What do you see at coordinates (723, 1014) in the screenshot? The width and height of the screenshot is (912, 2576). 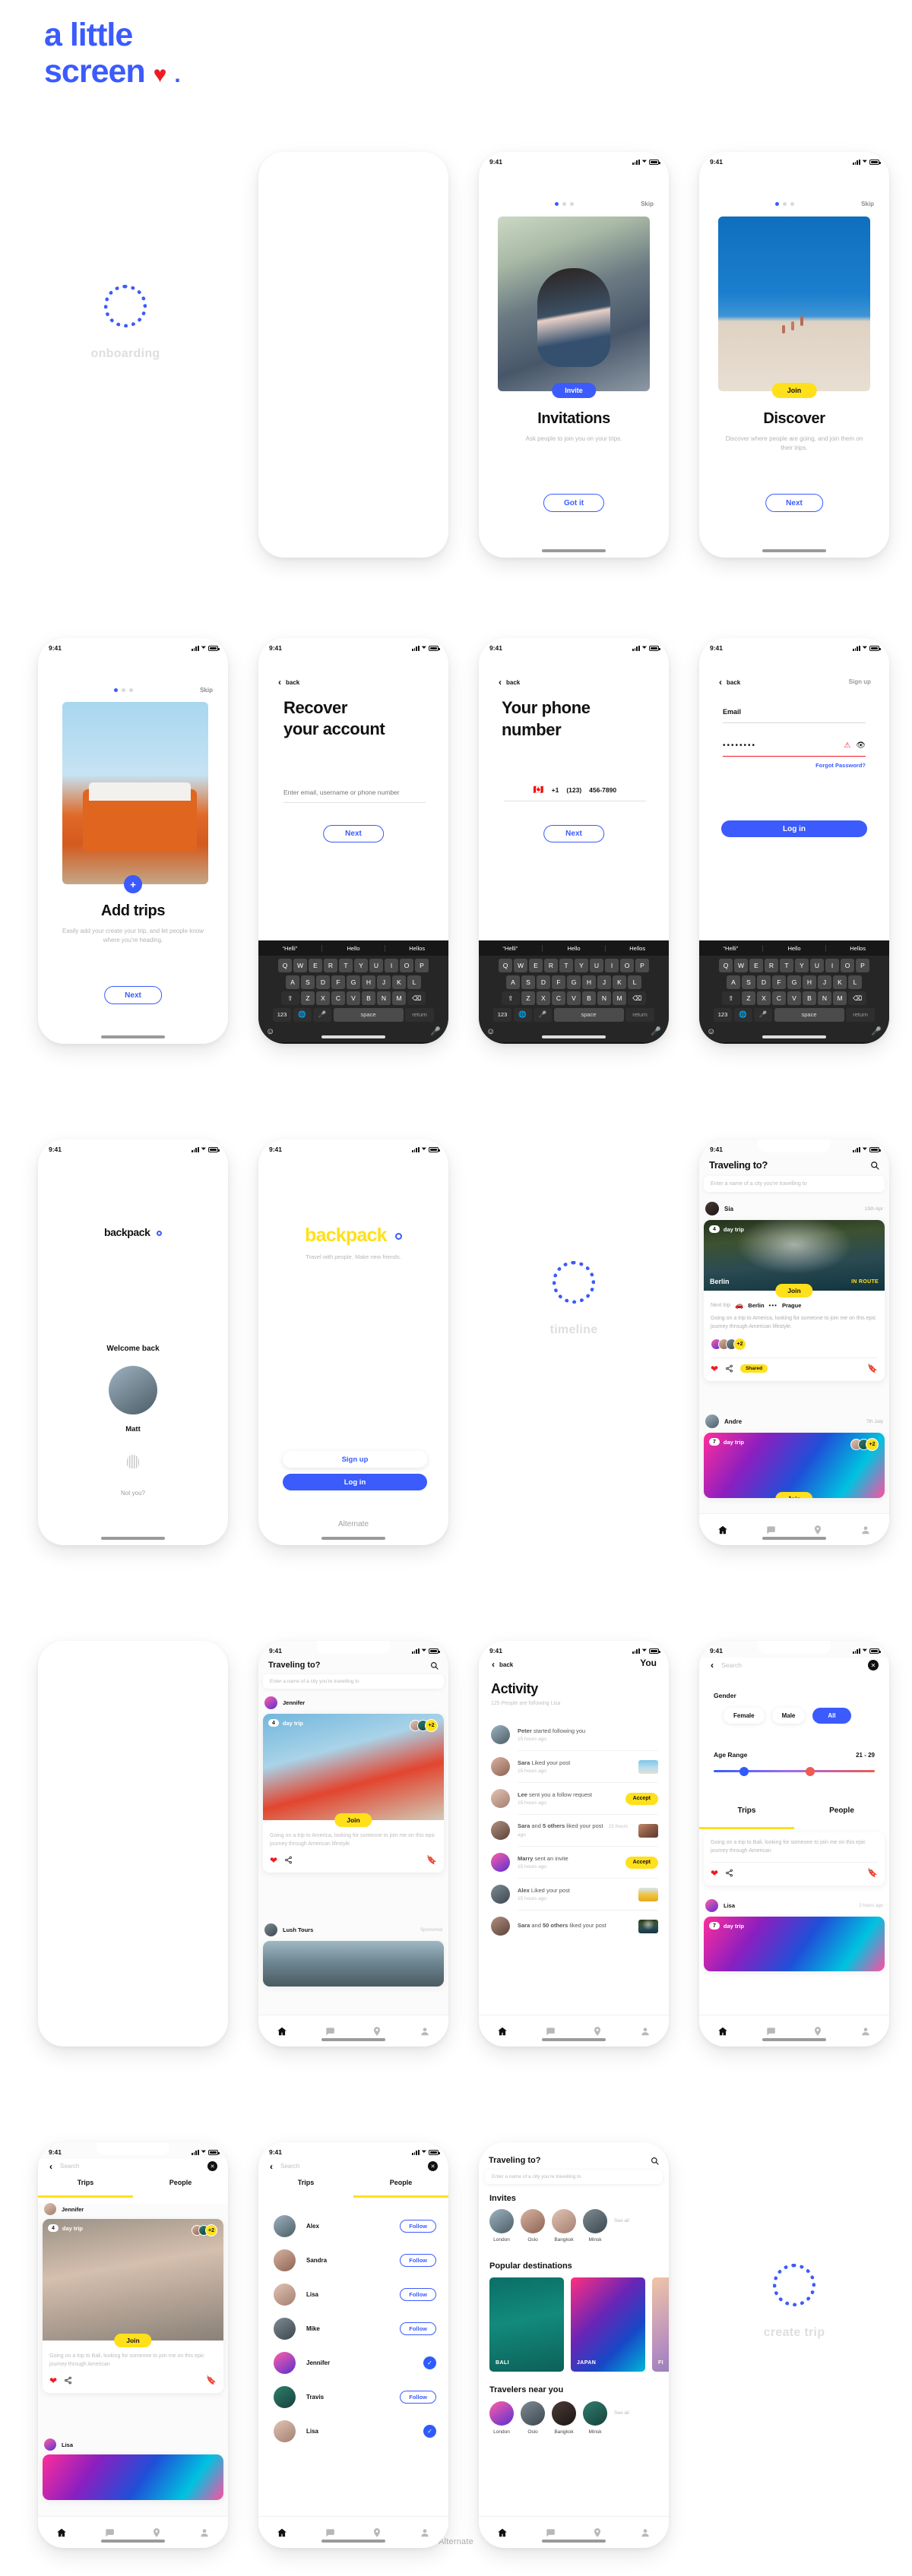 I see `numbers-key: 123` at bounding box center [723, 1014].